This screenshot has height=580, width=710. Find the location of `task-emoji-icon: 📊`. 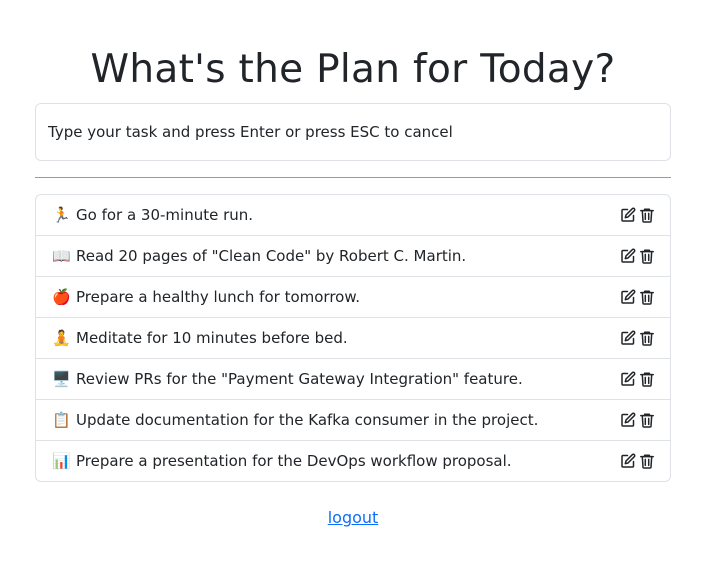

task-emoji-icon: 📊 is located at coordinates (61, 460).